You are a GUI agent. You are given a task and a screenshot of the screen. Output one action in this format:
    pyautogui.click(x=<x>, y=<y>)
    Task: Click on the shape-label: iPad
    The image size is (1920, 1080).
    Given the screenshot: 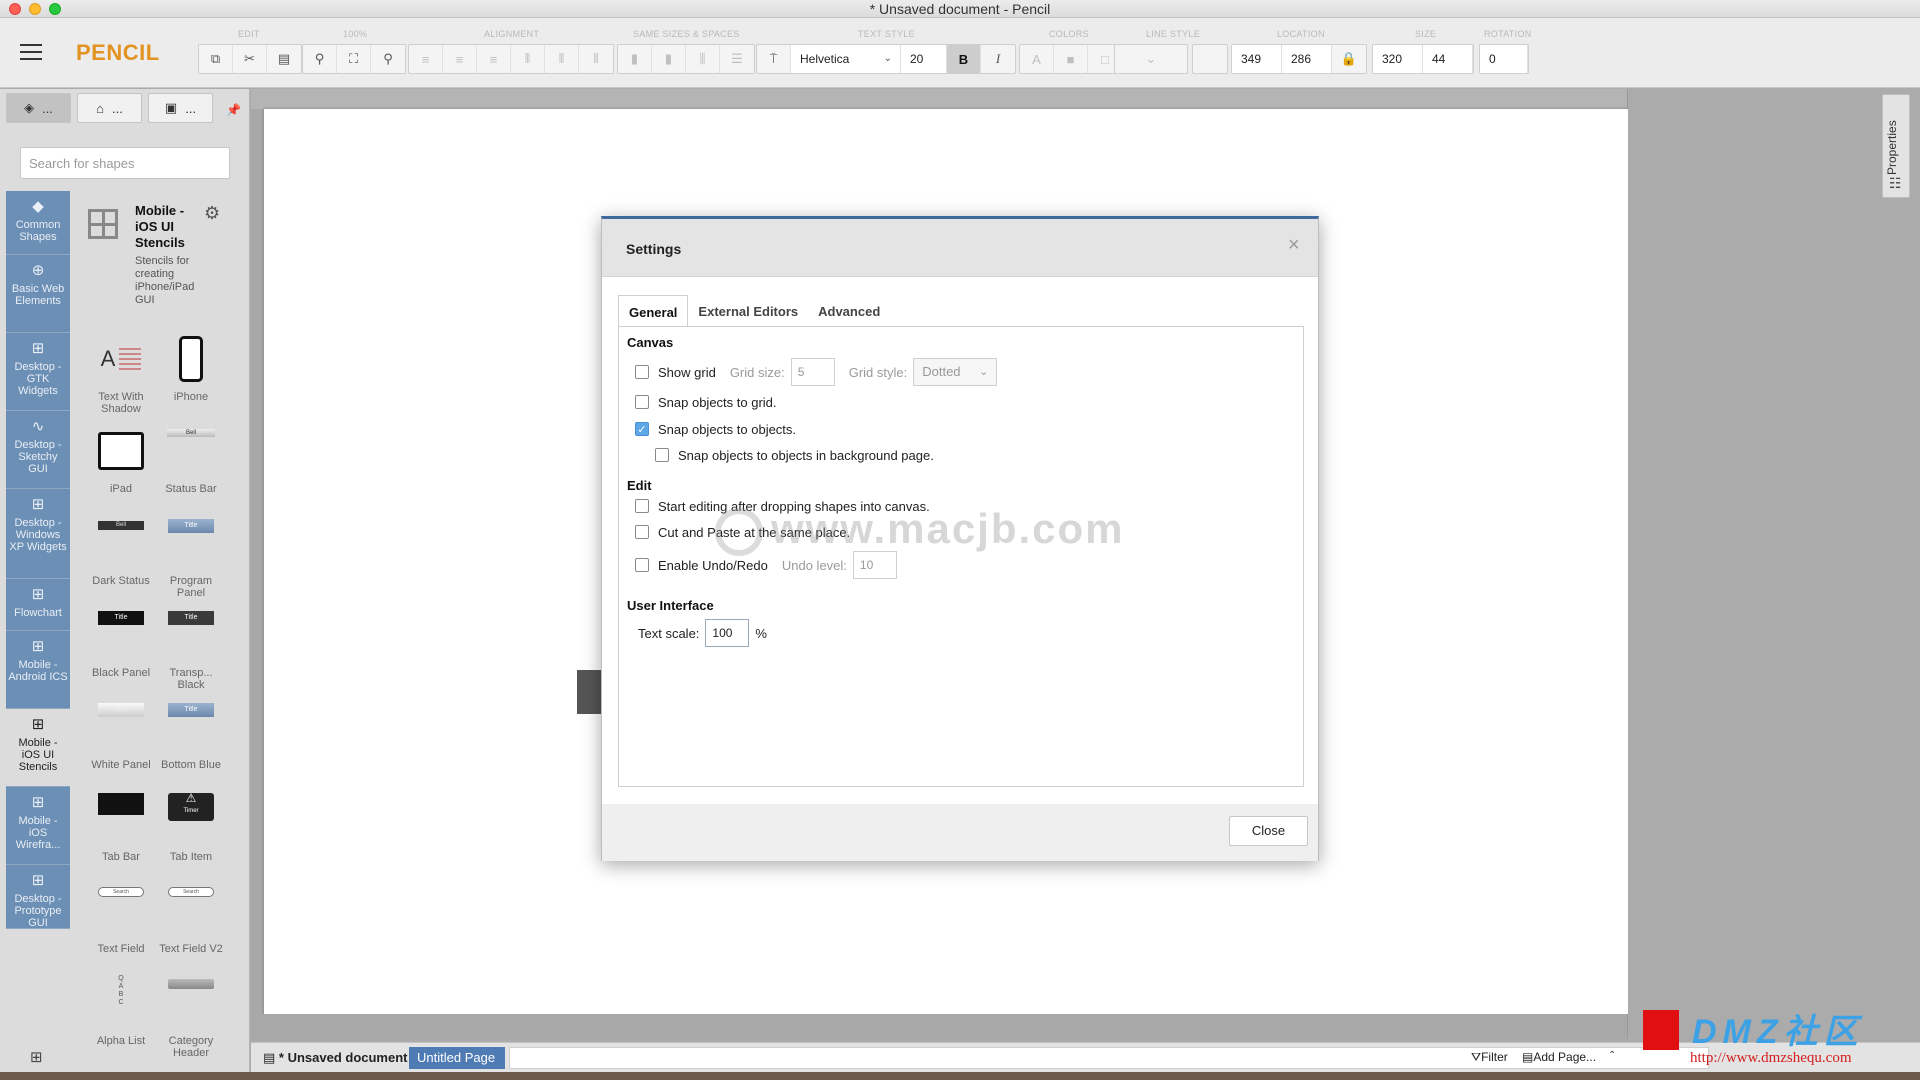 What is the action you would take?
    pyautogui.click(x=121, y=489)
    